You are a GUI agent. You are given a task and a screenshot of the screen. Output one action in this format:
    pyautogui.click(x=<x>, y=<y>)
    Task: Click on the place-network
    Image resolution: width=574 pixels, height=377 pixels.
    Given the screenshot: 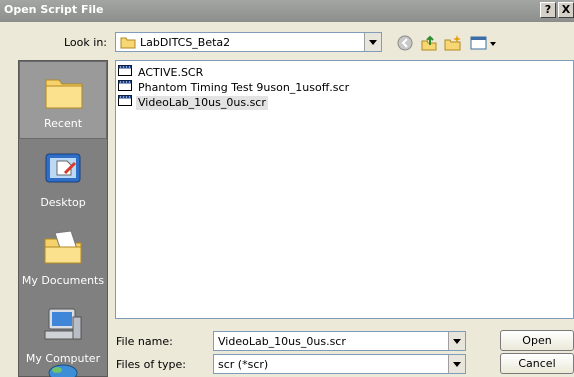 What is the action you would take?
    pyautogui.click(x=63, y=368)
    